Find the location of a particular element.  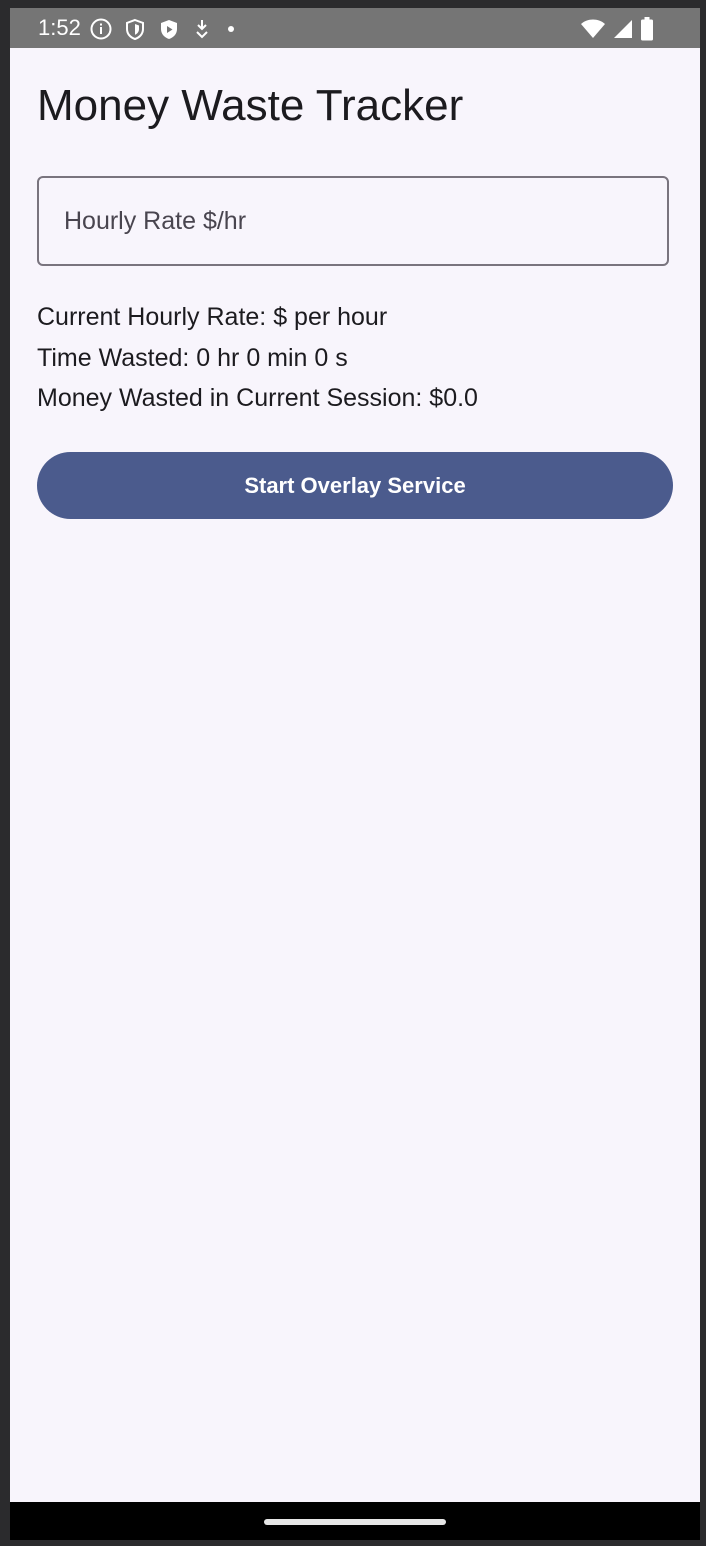

status-time: 1:52 is located at coordinates (59, 27).